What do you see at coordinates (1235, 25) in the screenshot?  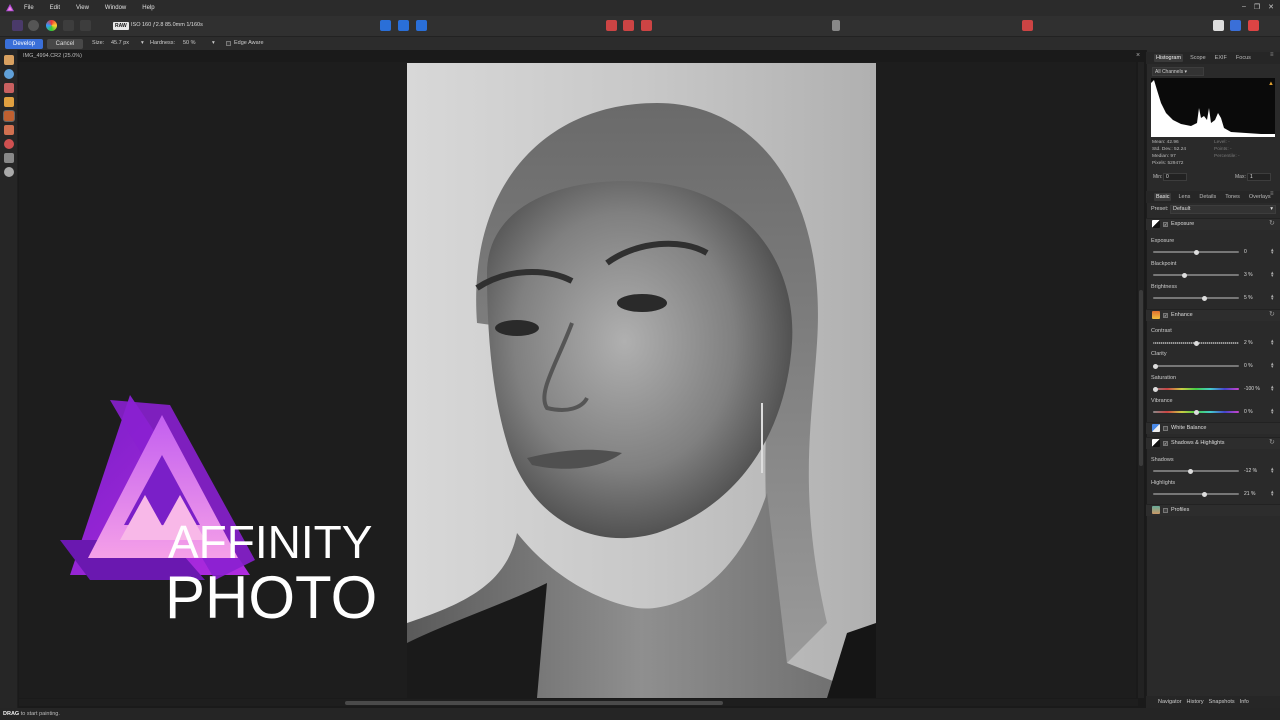 I see `view-toggle-icon` at bounding box center [1235, 25].